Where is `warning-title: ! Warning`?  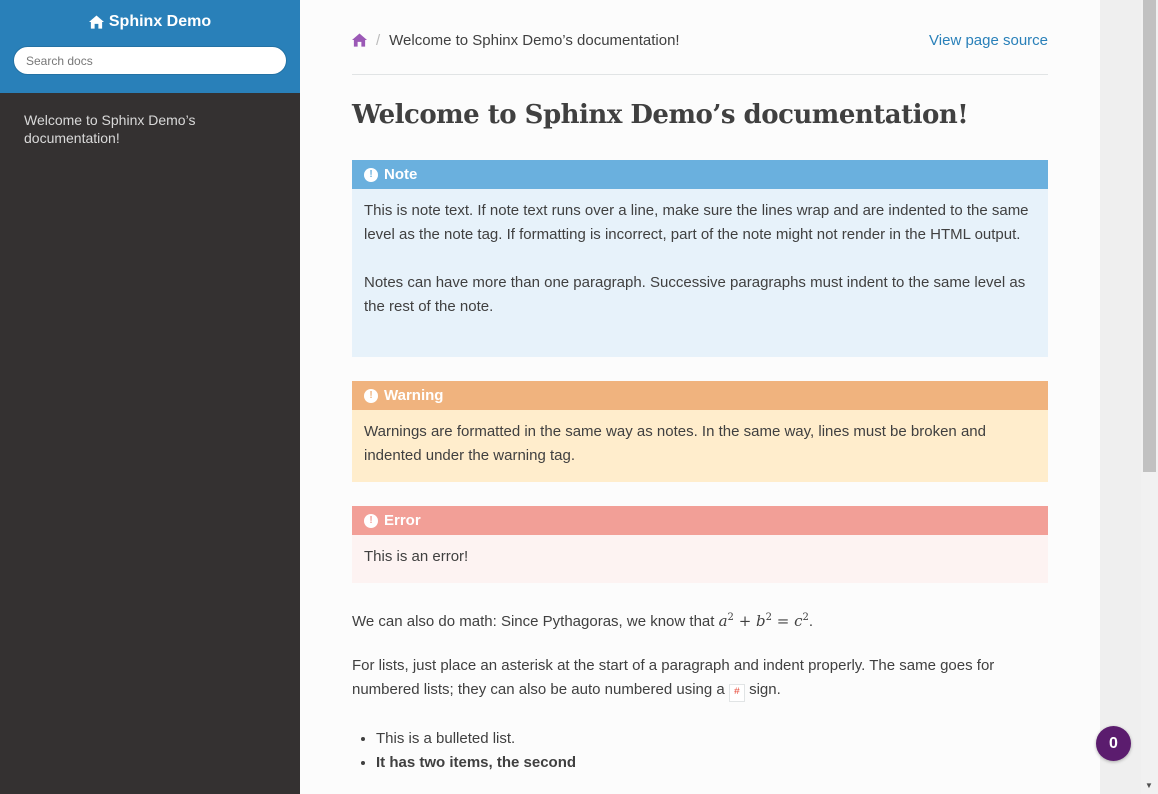
warning-title: ! Warning is located at coordinates (700, 395).